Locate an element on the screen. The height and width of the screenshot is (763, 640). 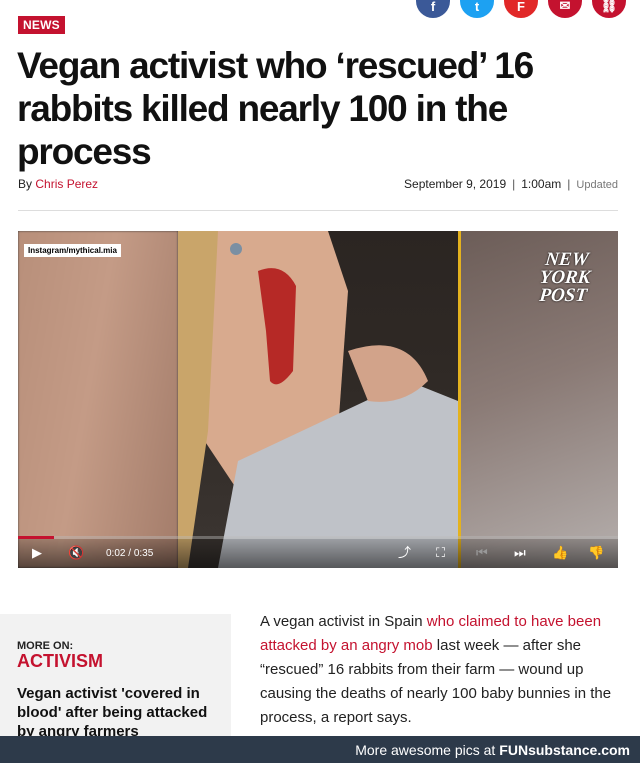
topic-link: ACTIVISM is located at coordinates (60, 661).